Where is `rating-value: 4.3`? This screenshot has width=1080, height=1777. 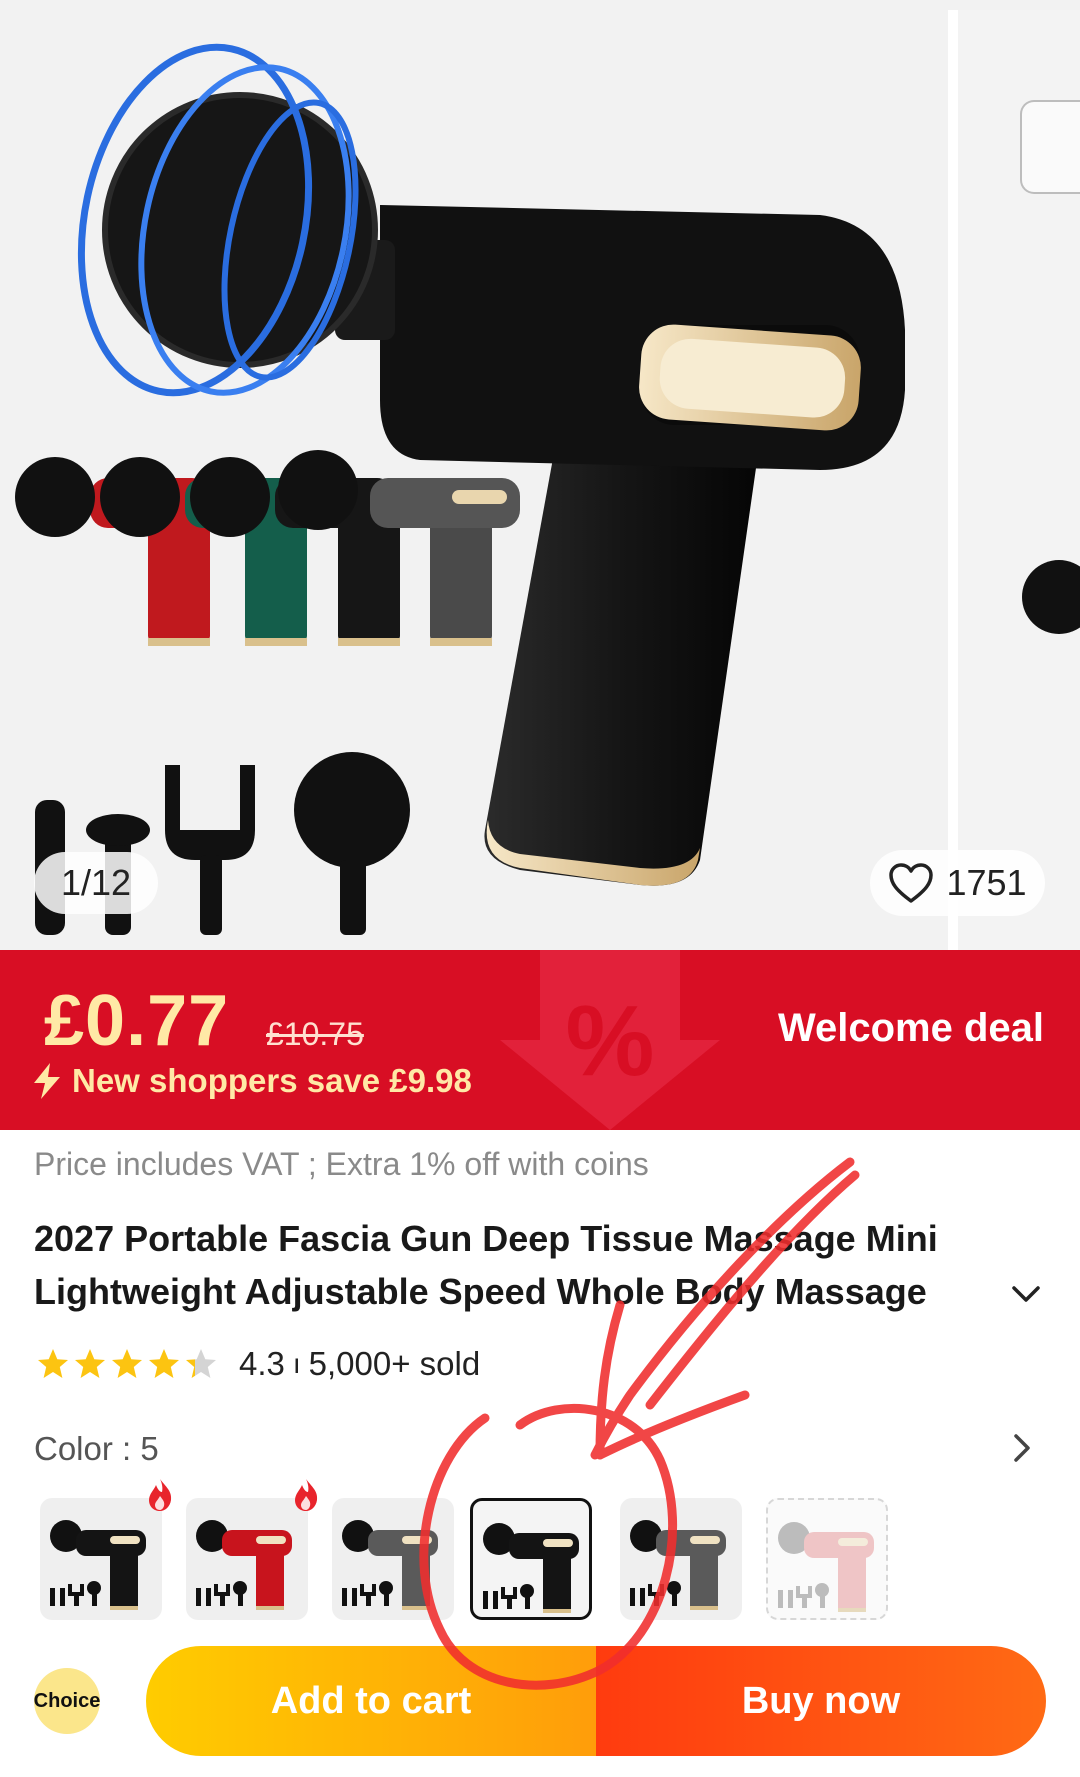
rating-value: 4.3 is located at coordinates (262, 1363).